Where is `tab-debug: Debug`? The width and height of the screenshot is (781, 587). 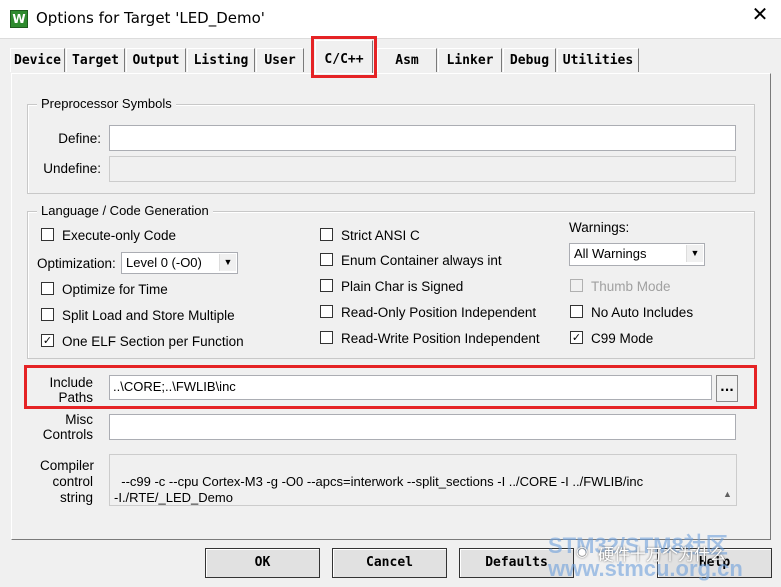
tab-debug: Debug is located at coordinates (529, 60).